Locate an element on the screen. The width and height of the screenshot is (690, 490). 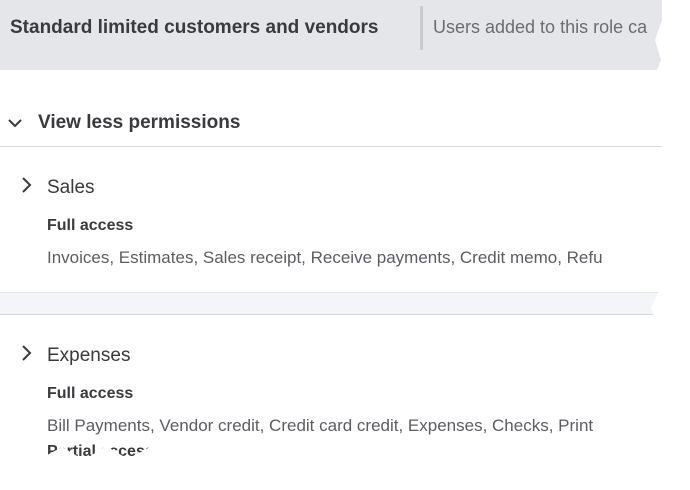
section-title: Sales is located at coordinates (71, 187).